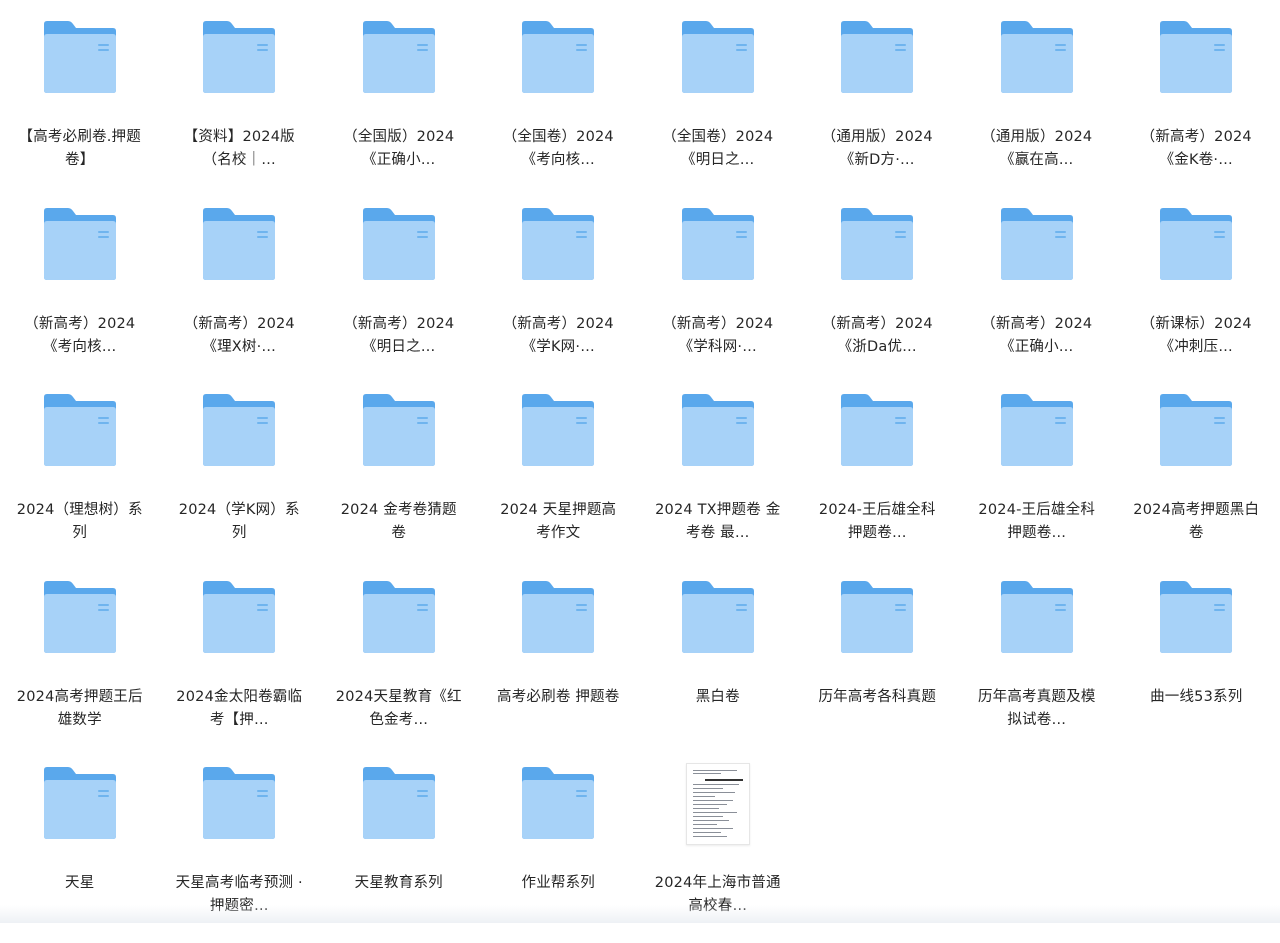  Describe the element at coordinates (399, 883) in the screenshot. I see `folder-name: 天星教育系列` at that location.